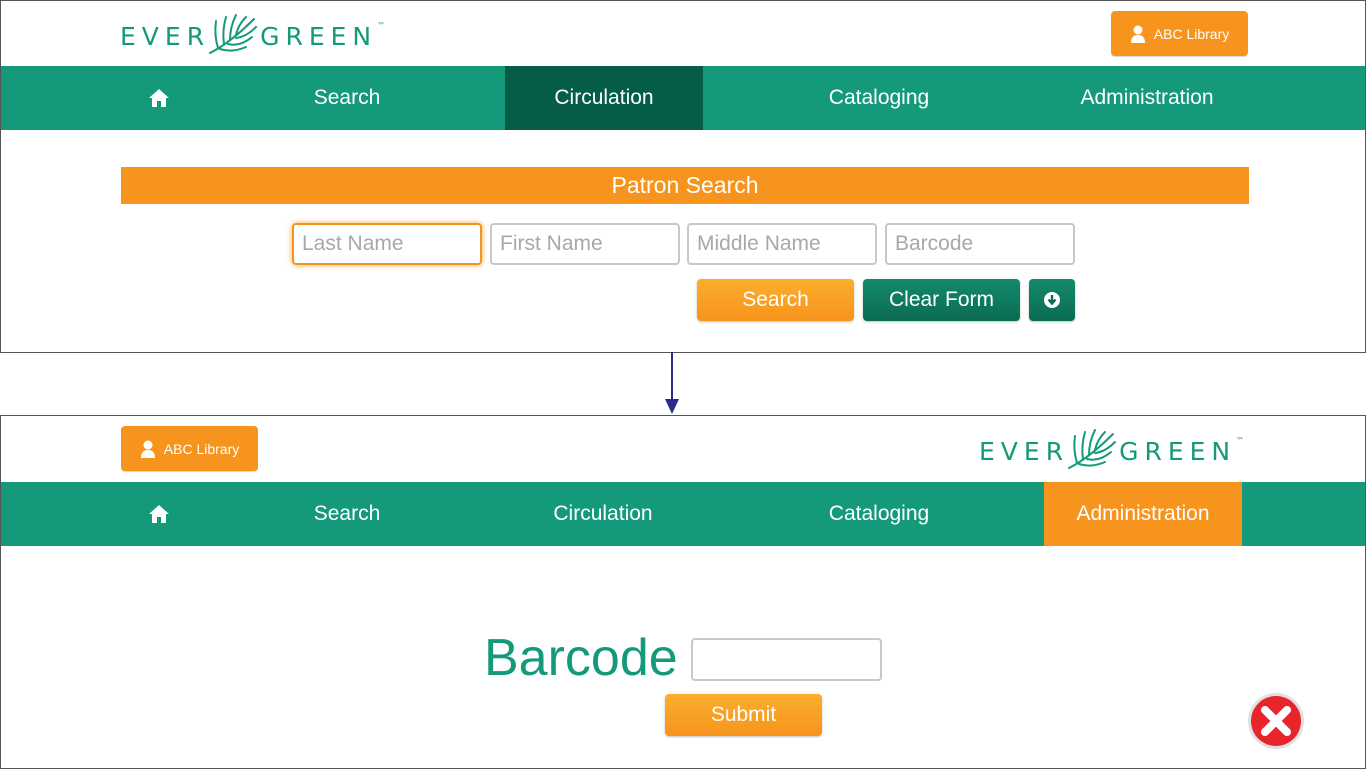 The height and width of the screenshot is (769, 1366). I want to click on nav-administration-active: Administration, so click(1143, 514).